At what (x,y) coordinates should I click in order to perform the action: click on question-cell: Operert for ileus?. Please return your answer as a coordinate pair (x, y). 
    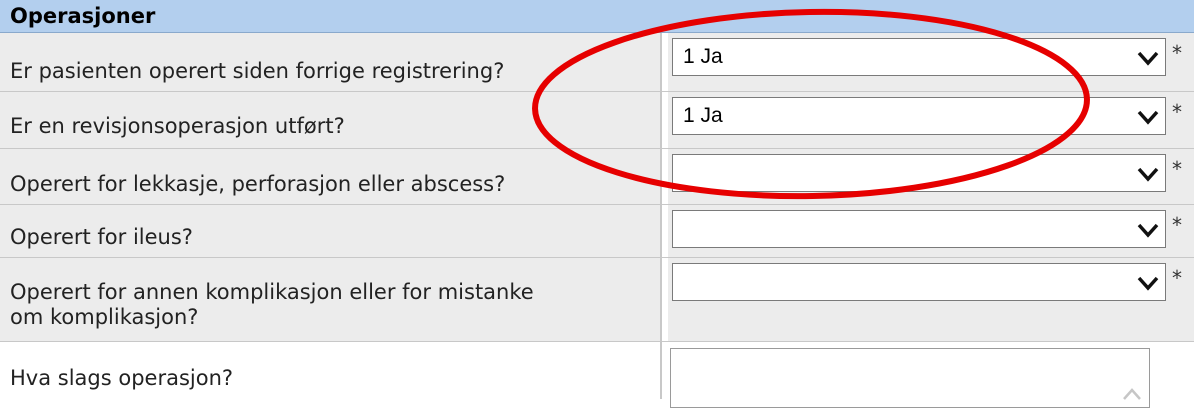
    Looking at the image, I should click on (331, 231).